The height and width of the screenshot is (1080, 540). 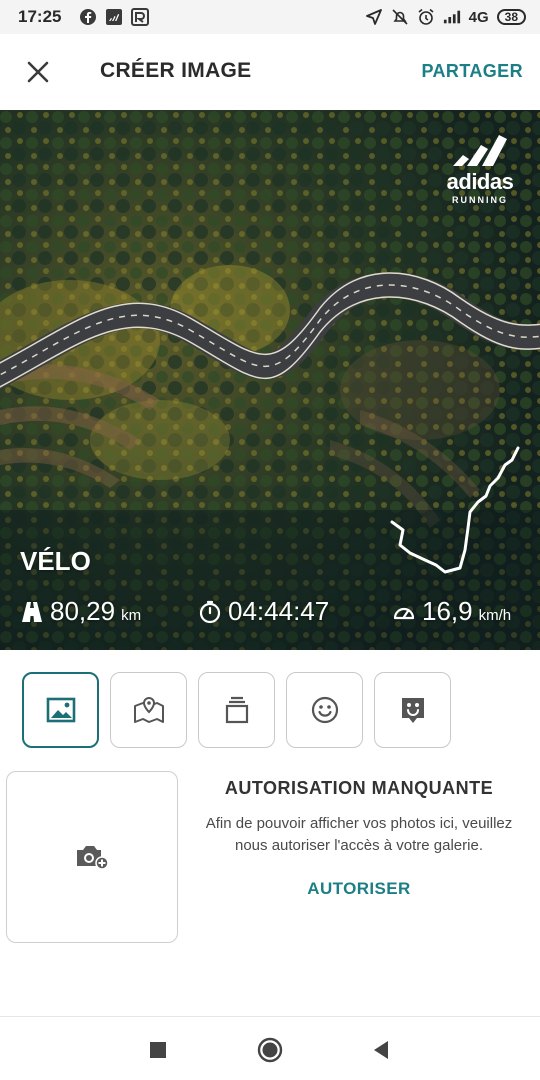 What do you see at coordinates (404, 612) in the screenshot?
I see `speedometer-icon` at bounding box center [404, 612].